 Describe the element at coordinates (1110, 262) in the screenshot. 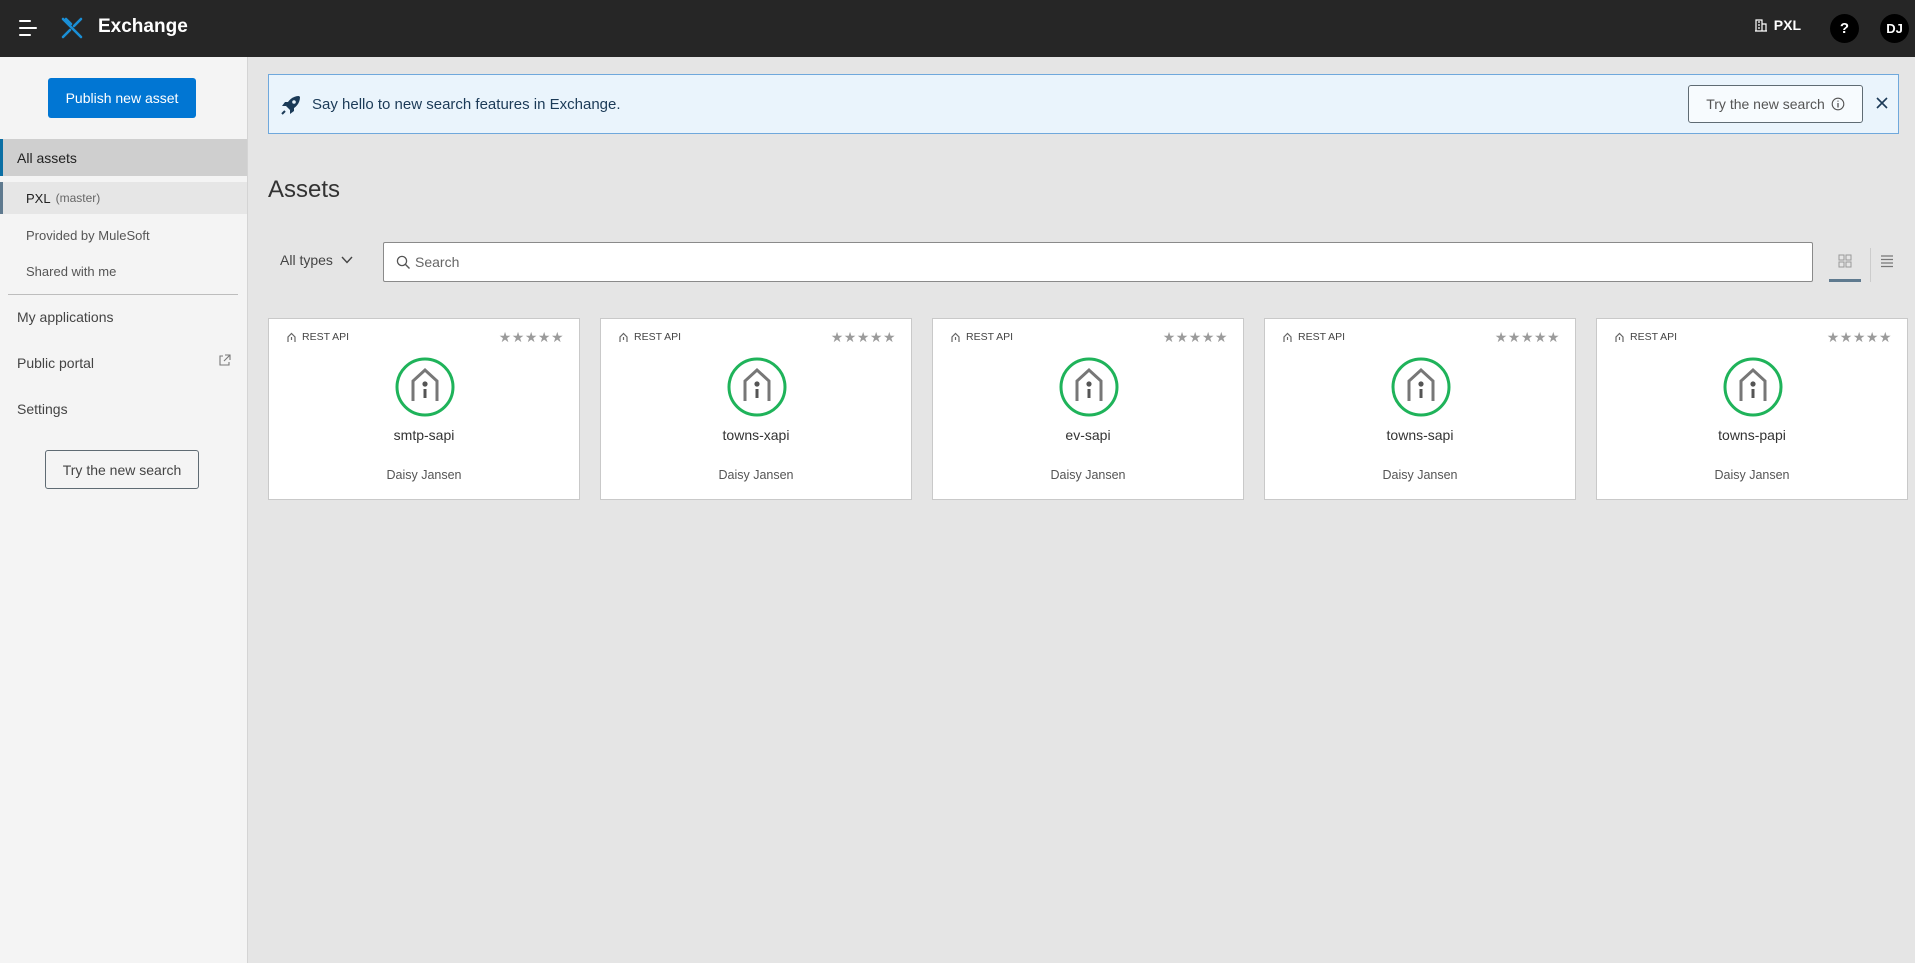

I see `search-input` at that location.